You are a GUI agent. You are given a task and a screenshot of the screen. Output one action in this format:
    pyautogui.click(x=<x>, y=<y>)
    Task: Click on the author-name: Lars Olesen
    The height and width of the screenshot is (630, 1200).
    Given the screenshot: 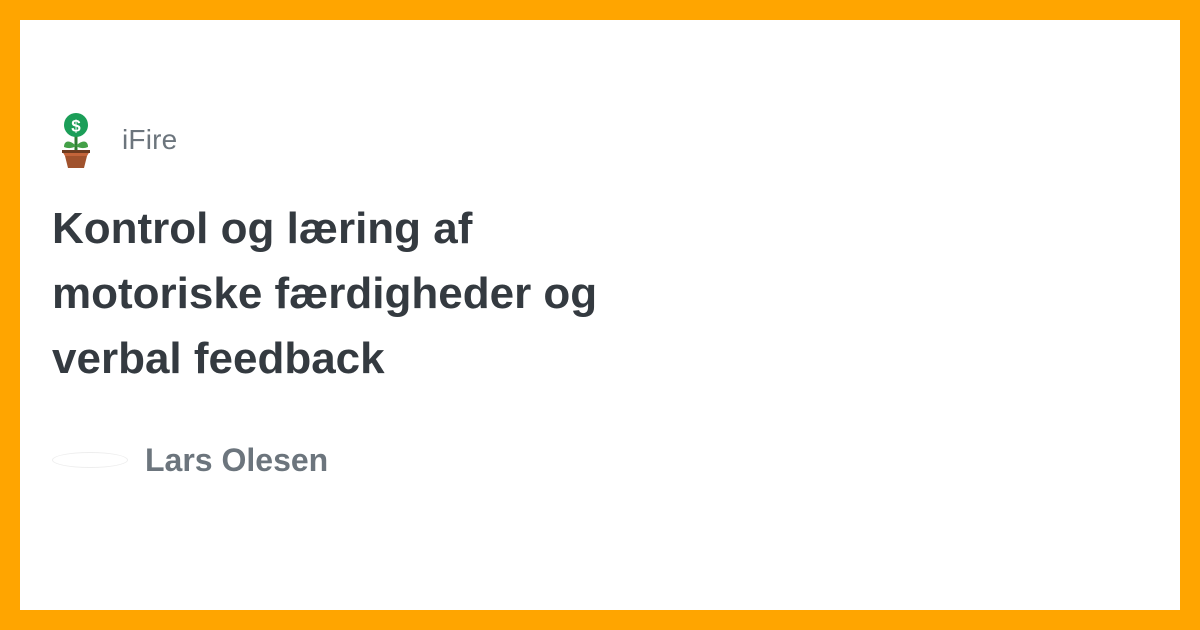 What is the action you would take?
    pyautogui.click(x=236, y=460)
    